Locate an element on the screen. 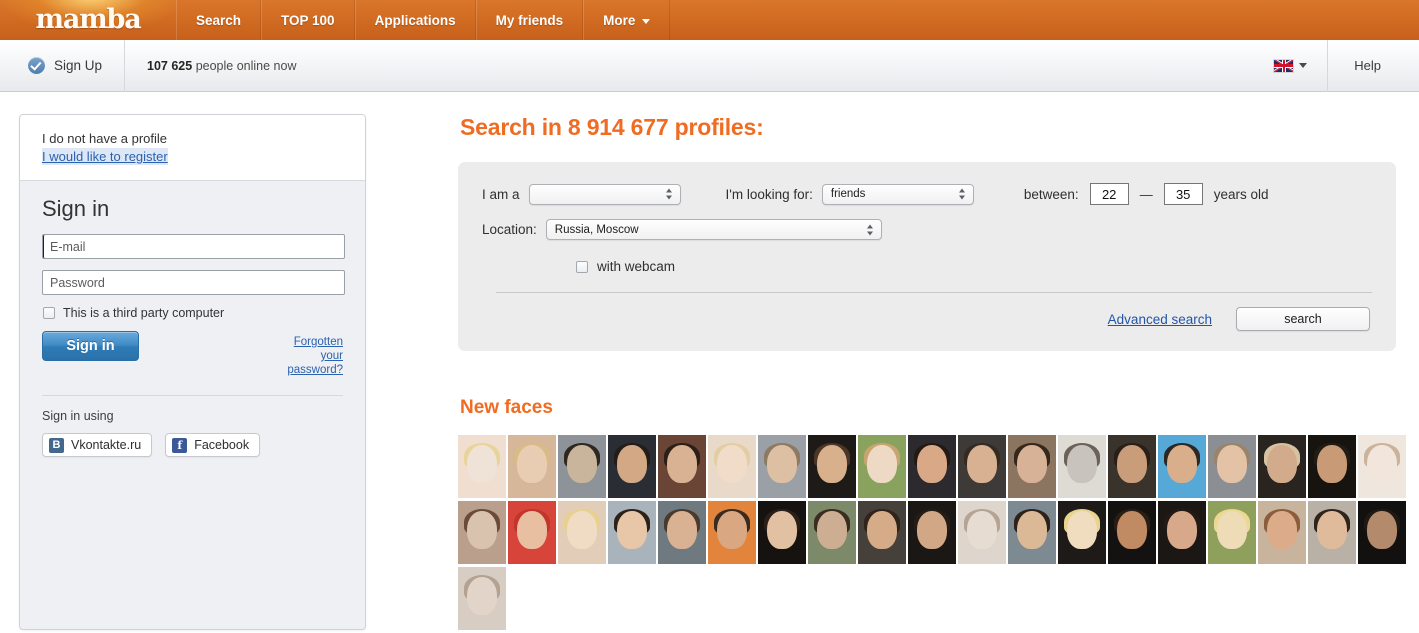 The width and height of the screenshot is (1419, 633). nav-item-label: My friends is located at coordinates (529, 20).